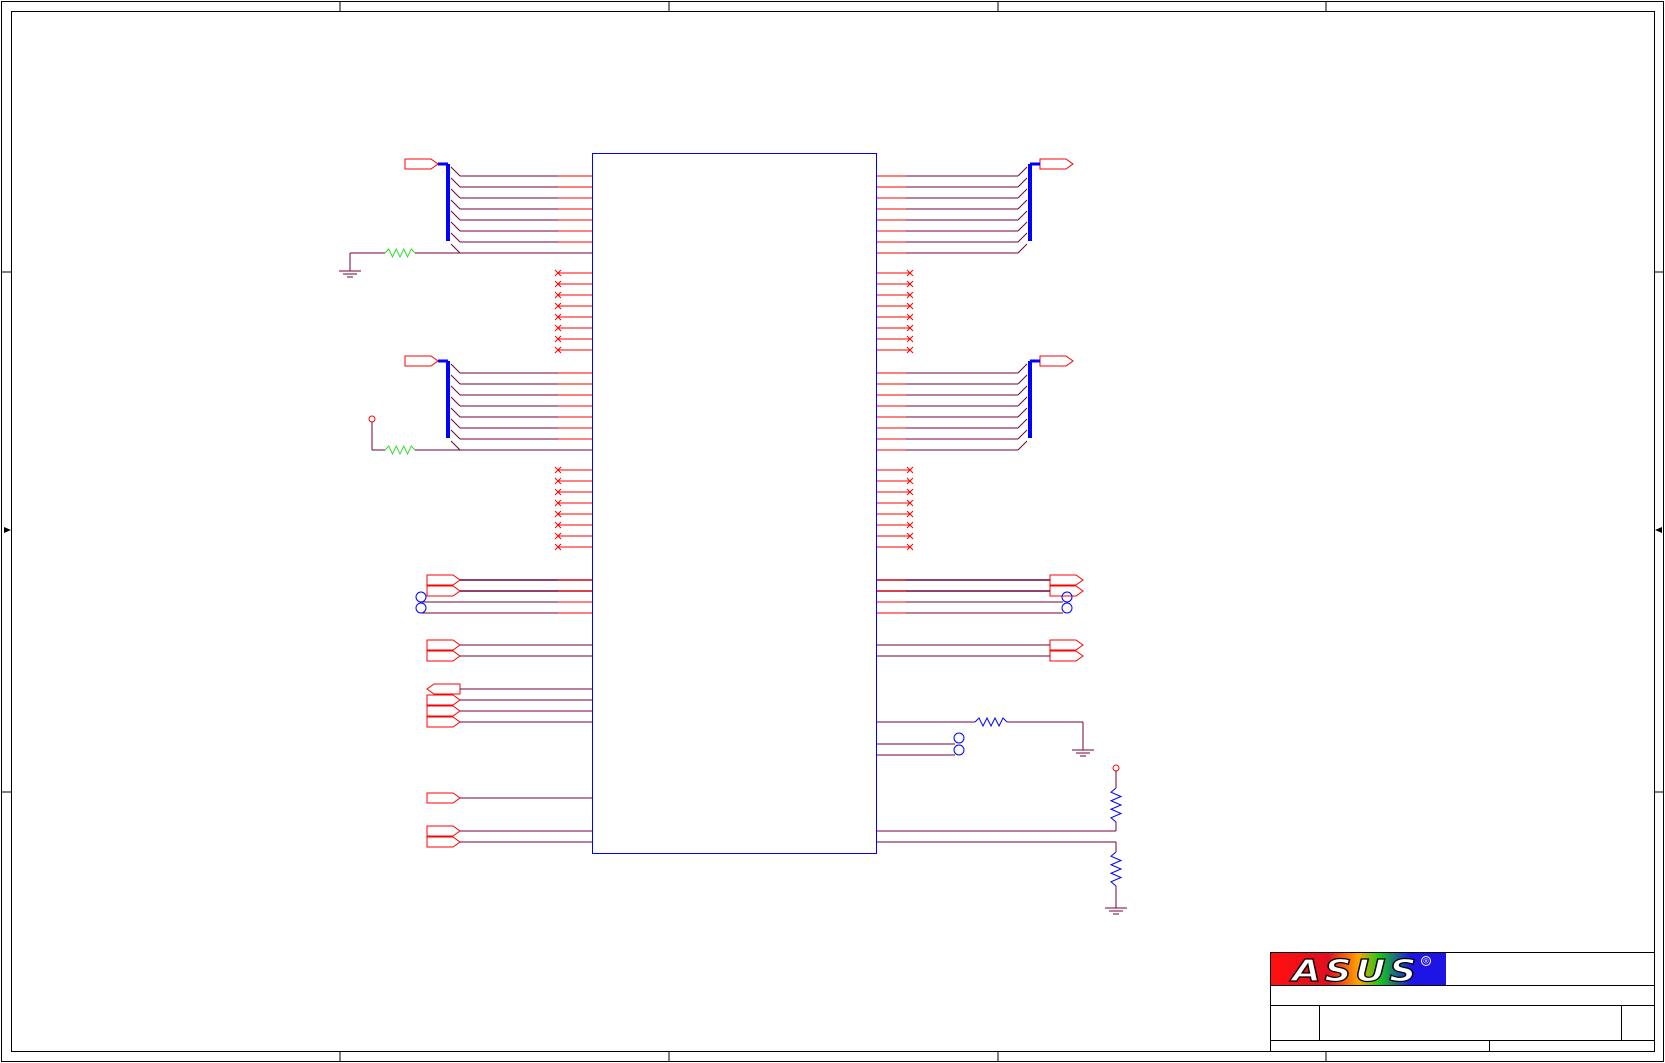  What do you see at coordinates (1426, 962) in the screenshot?
I see `registered-mark: ®` at bounding box center [1426, 962].